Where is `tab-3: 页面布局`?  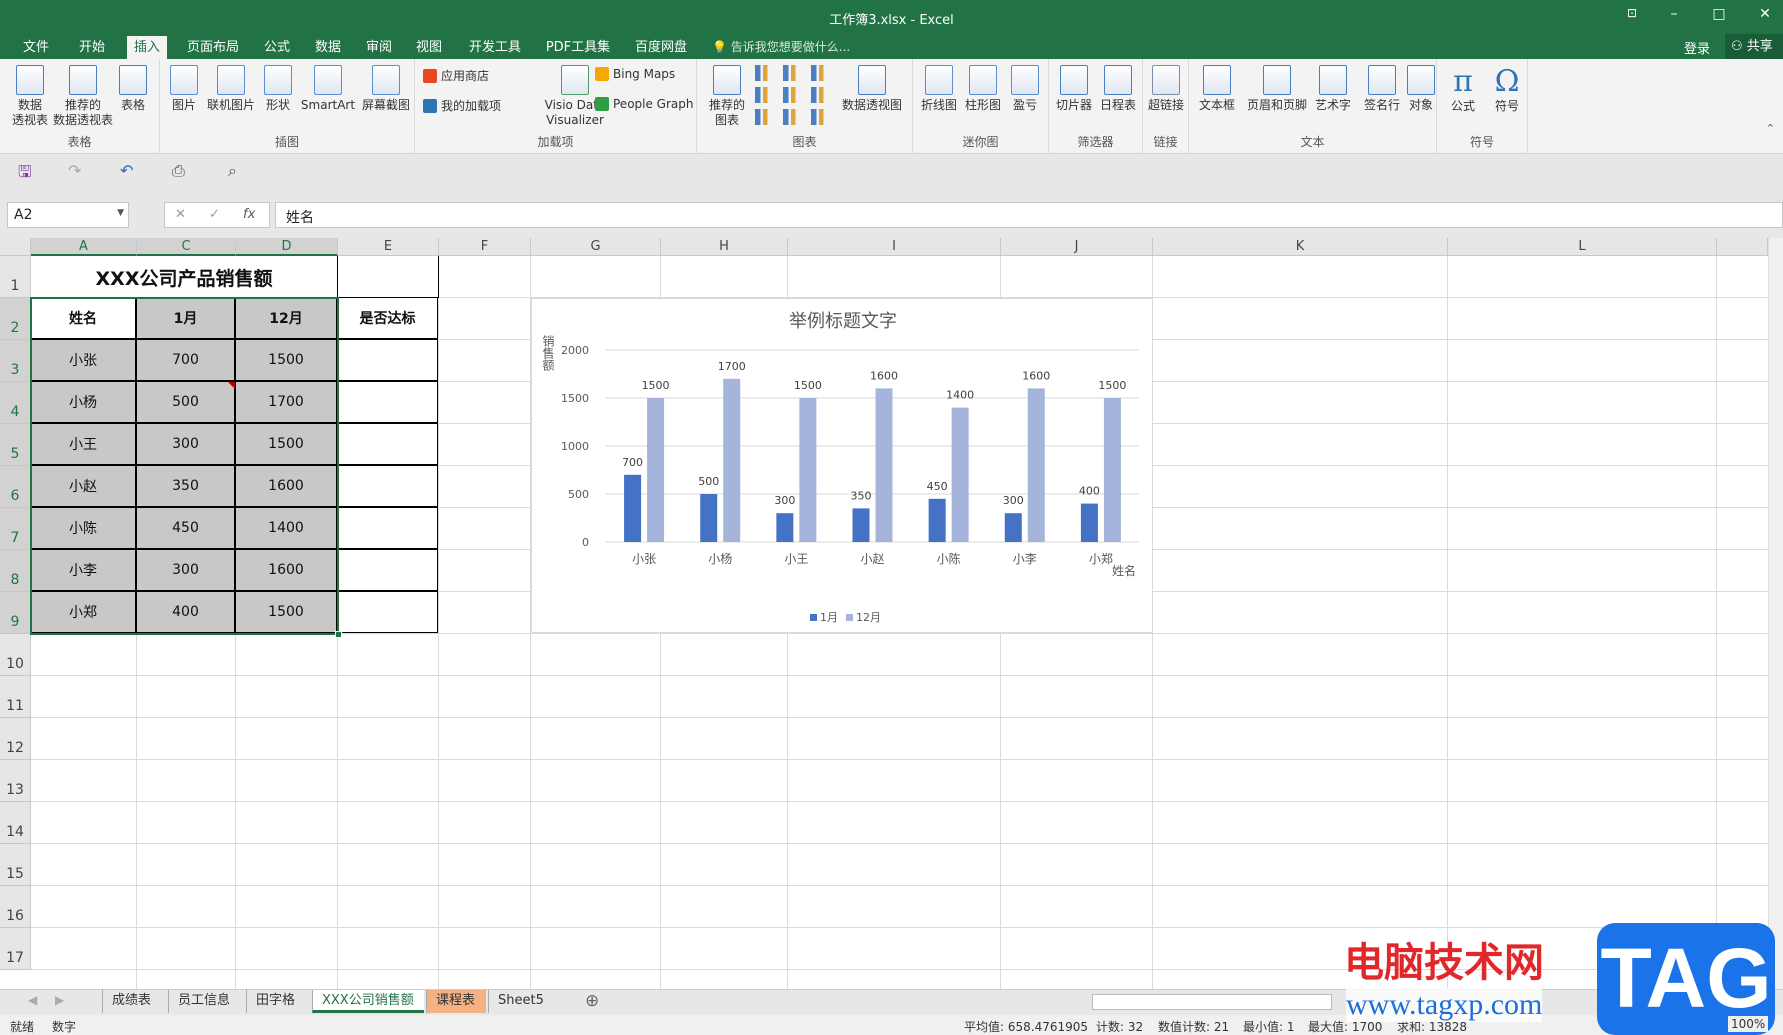
tab-3: 页面布局 is located at coordinates (213, 47).